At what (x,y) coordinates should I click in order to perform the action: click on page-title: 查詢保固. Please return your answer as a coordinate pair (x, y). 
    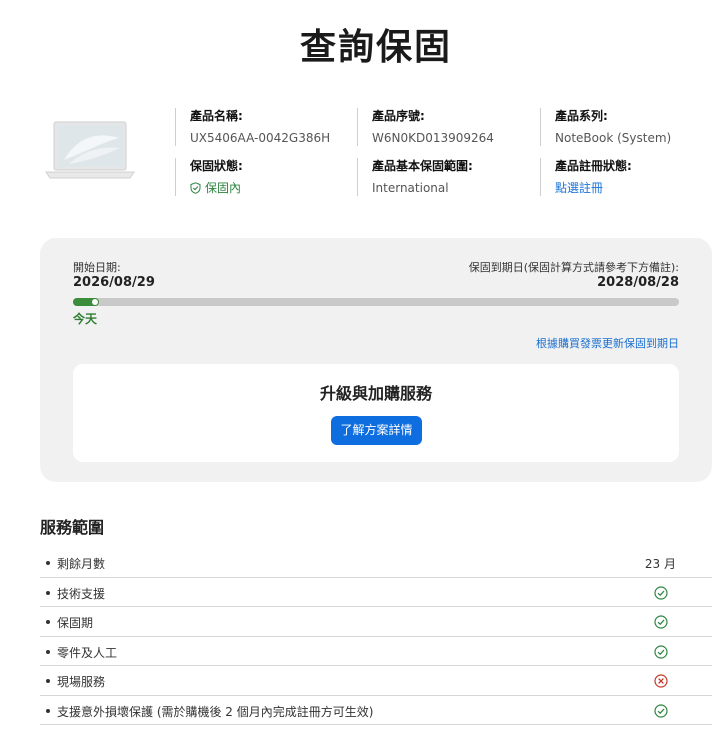
    Looking at the image, I should click on (375, 47).